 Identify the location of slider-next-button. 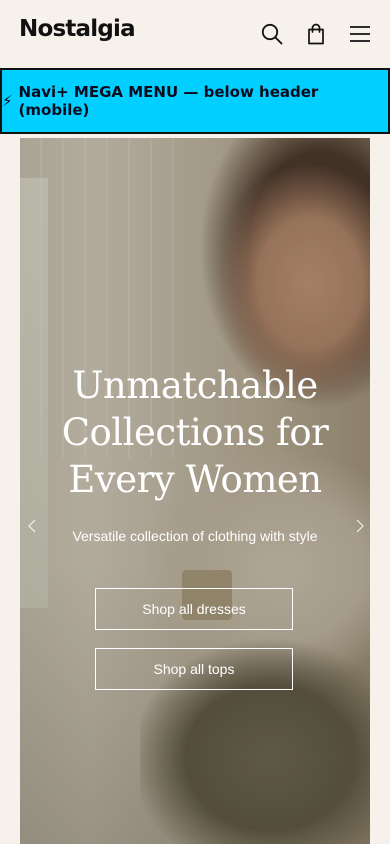
(360, 528).